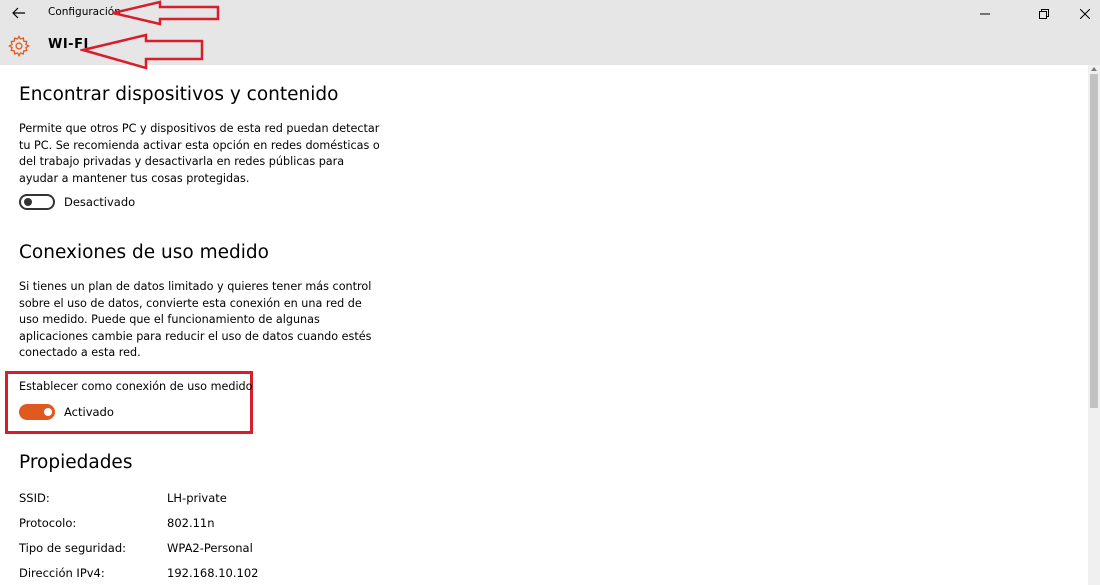 Image resolution: width=1100 pixels, height=585 pixels. I want to click on close-button, so click(1081, 13).